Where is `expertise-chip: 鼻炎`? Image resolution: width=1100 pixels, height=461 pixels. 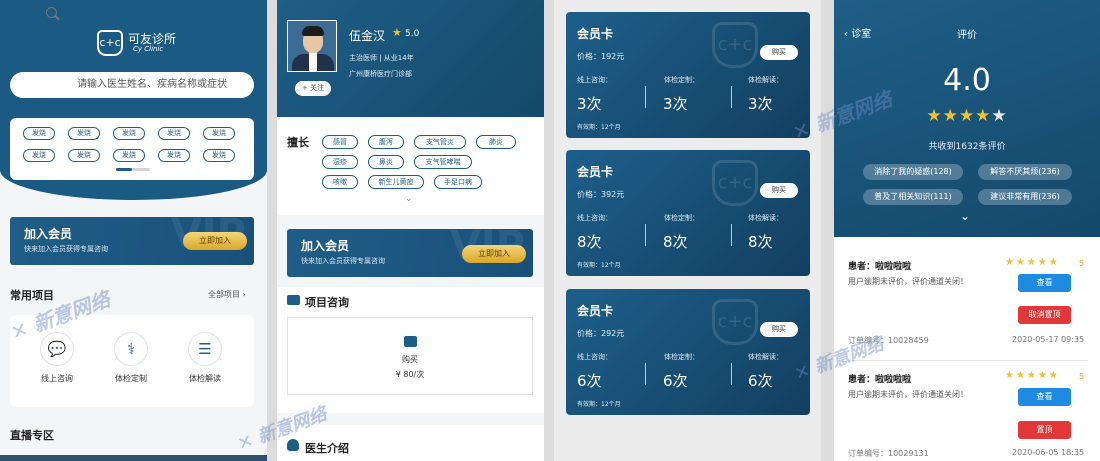 expertise-chip: 鼻炎 is located at coordinates (386, 162).